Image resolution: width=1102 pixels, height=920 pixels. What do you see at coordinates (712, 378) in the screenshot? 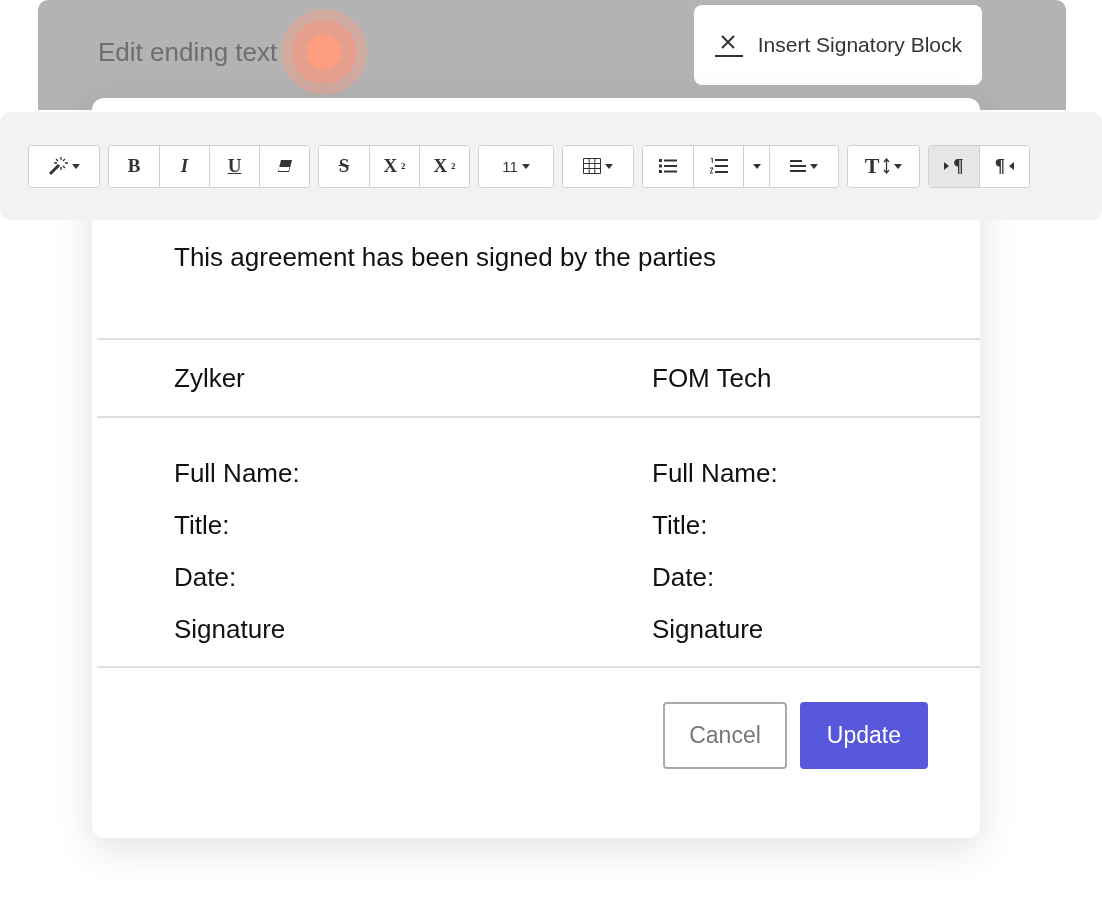
I see `party-name: FOM Tech` at bounding box center [712, 378].